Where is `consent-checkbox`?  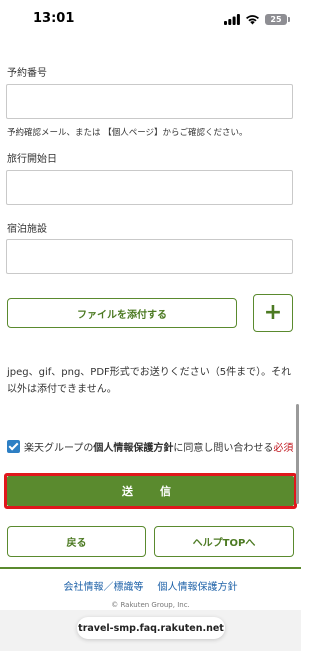
consent-checkbox is located at coordinates (13, 446).